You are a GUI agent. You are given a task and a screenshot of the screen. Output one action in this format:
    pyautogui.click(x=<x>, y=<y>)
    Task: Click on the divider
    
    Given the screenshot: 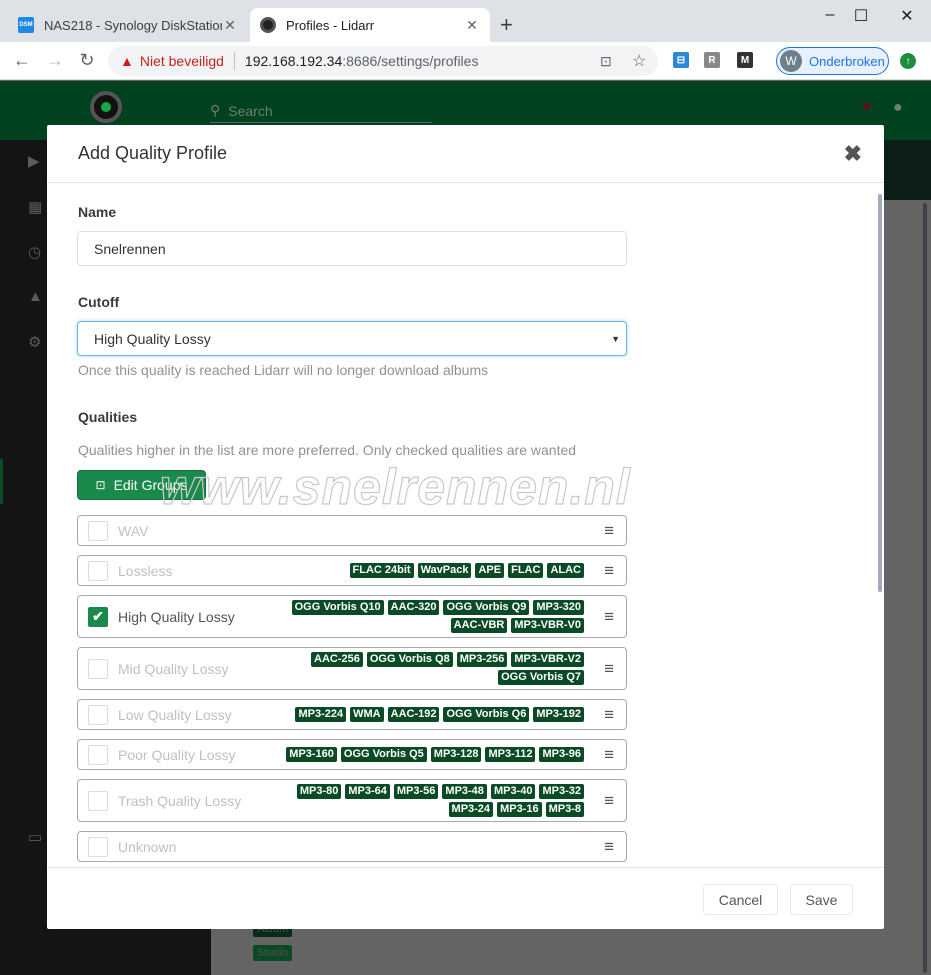 What is the action you would take?
    pyautogui.click(x=234, y=61)
    